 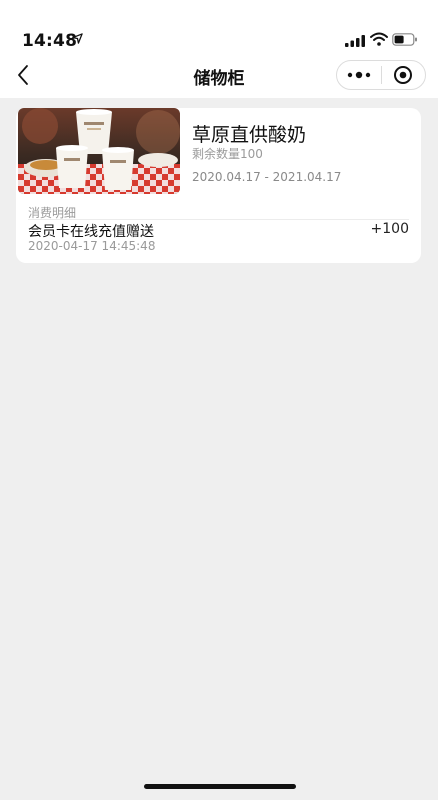 What do you see at coordinates (91, 232) in the screenshot?
I see `record-title: 会员卡在线充值赠送` at bounding box center [91, 232].